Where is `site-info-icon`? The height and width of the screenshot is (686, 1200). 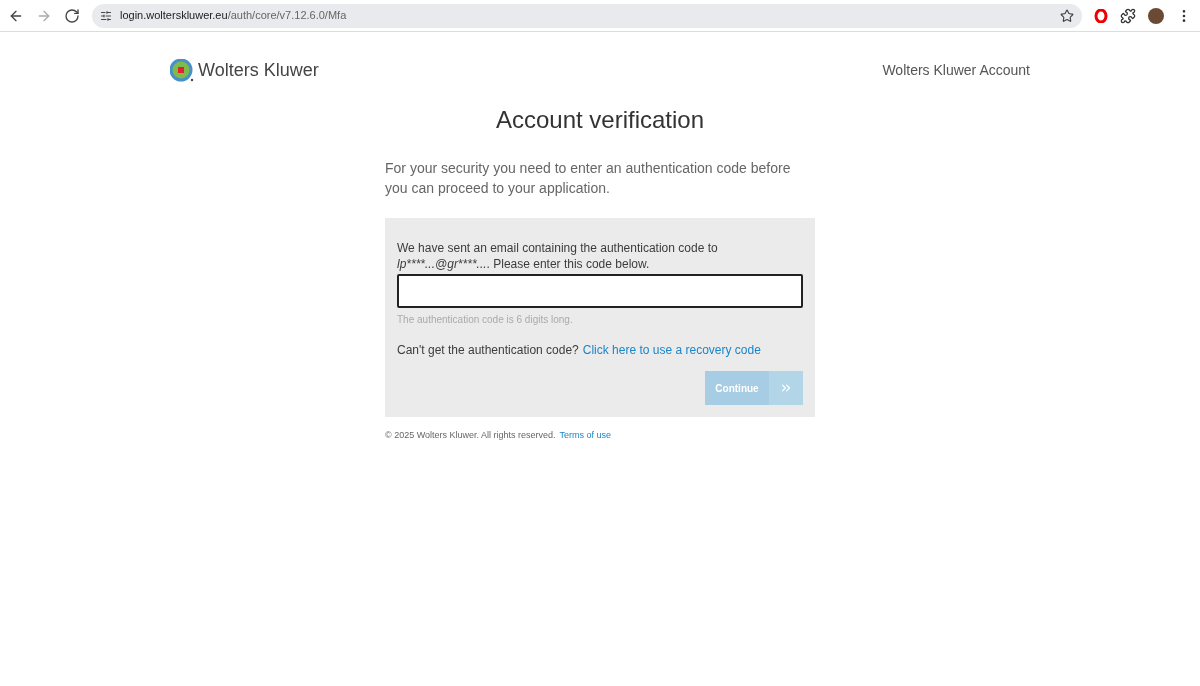 site-info-icon is located at coordinates (106, 15).